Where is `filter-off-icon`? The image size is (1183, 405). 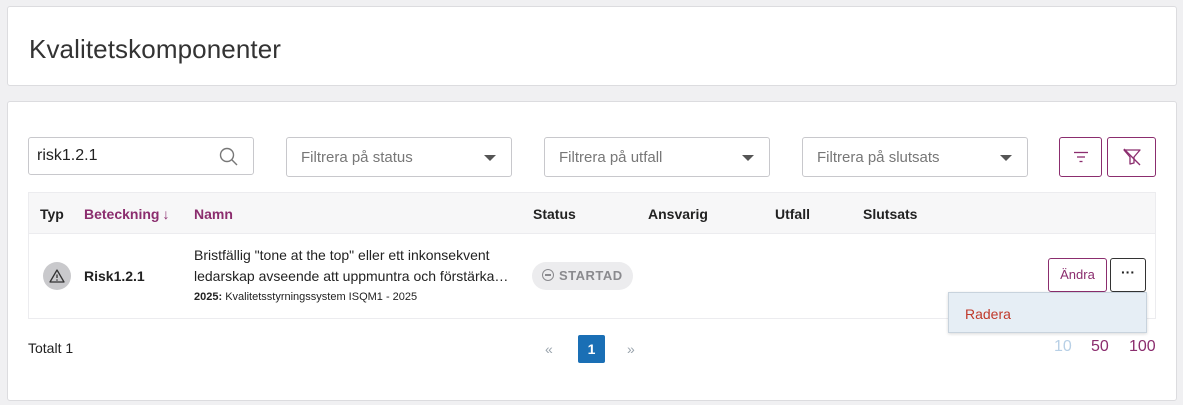
filter-off-icon is located at coordinates (1131, 157).